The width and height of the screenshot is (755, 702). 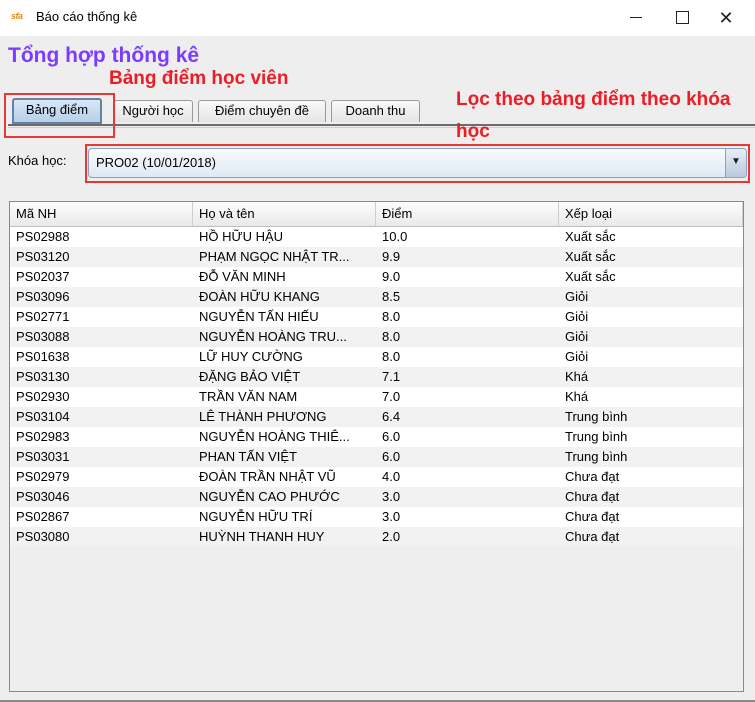 What do you see at coordinates (376, 317) in the screenshot?
I see `table-row: PS02771 NGUYỄN TẤN HIẾU 8.0 Giỏi` at bounding box center [376, 317].